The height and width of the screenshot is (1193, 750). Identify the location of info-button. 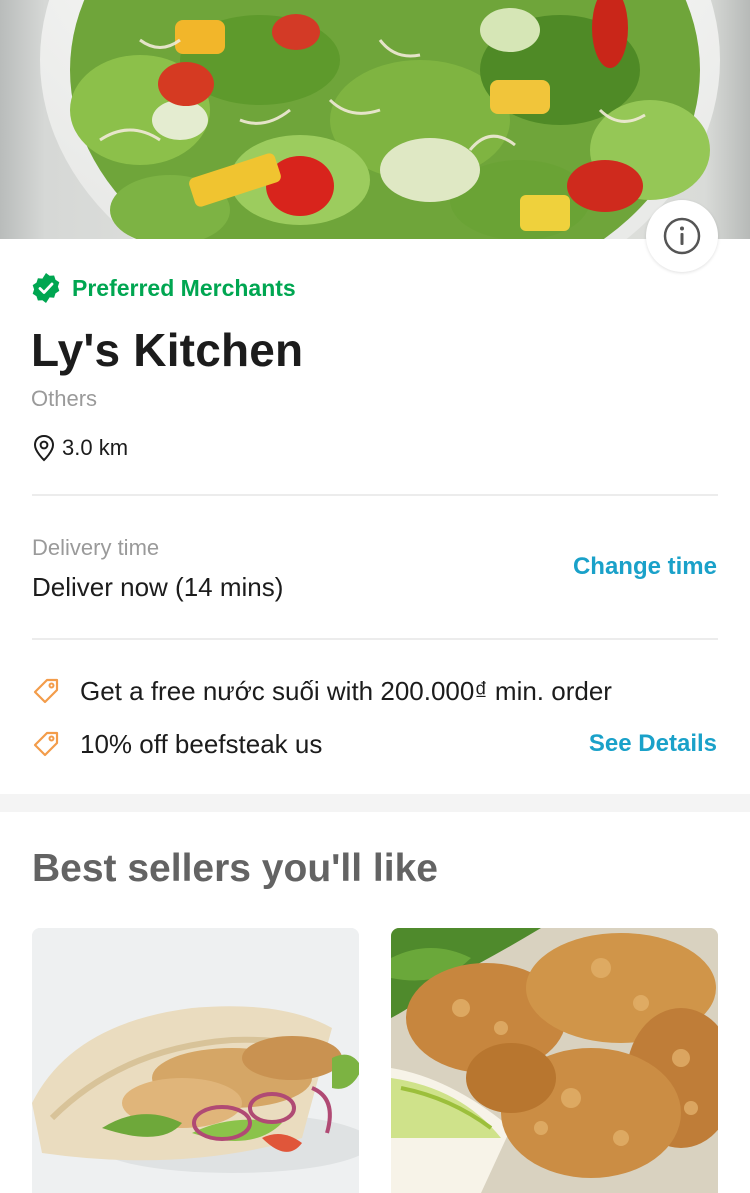
(682, 236).